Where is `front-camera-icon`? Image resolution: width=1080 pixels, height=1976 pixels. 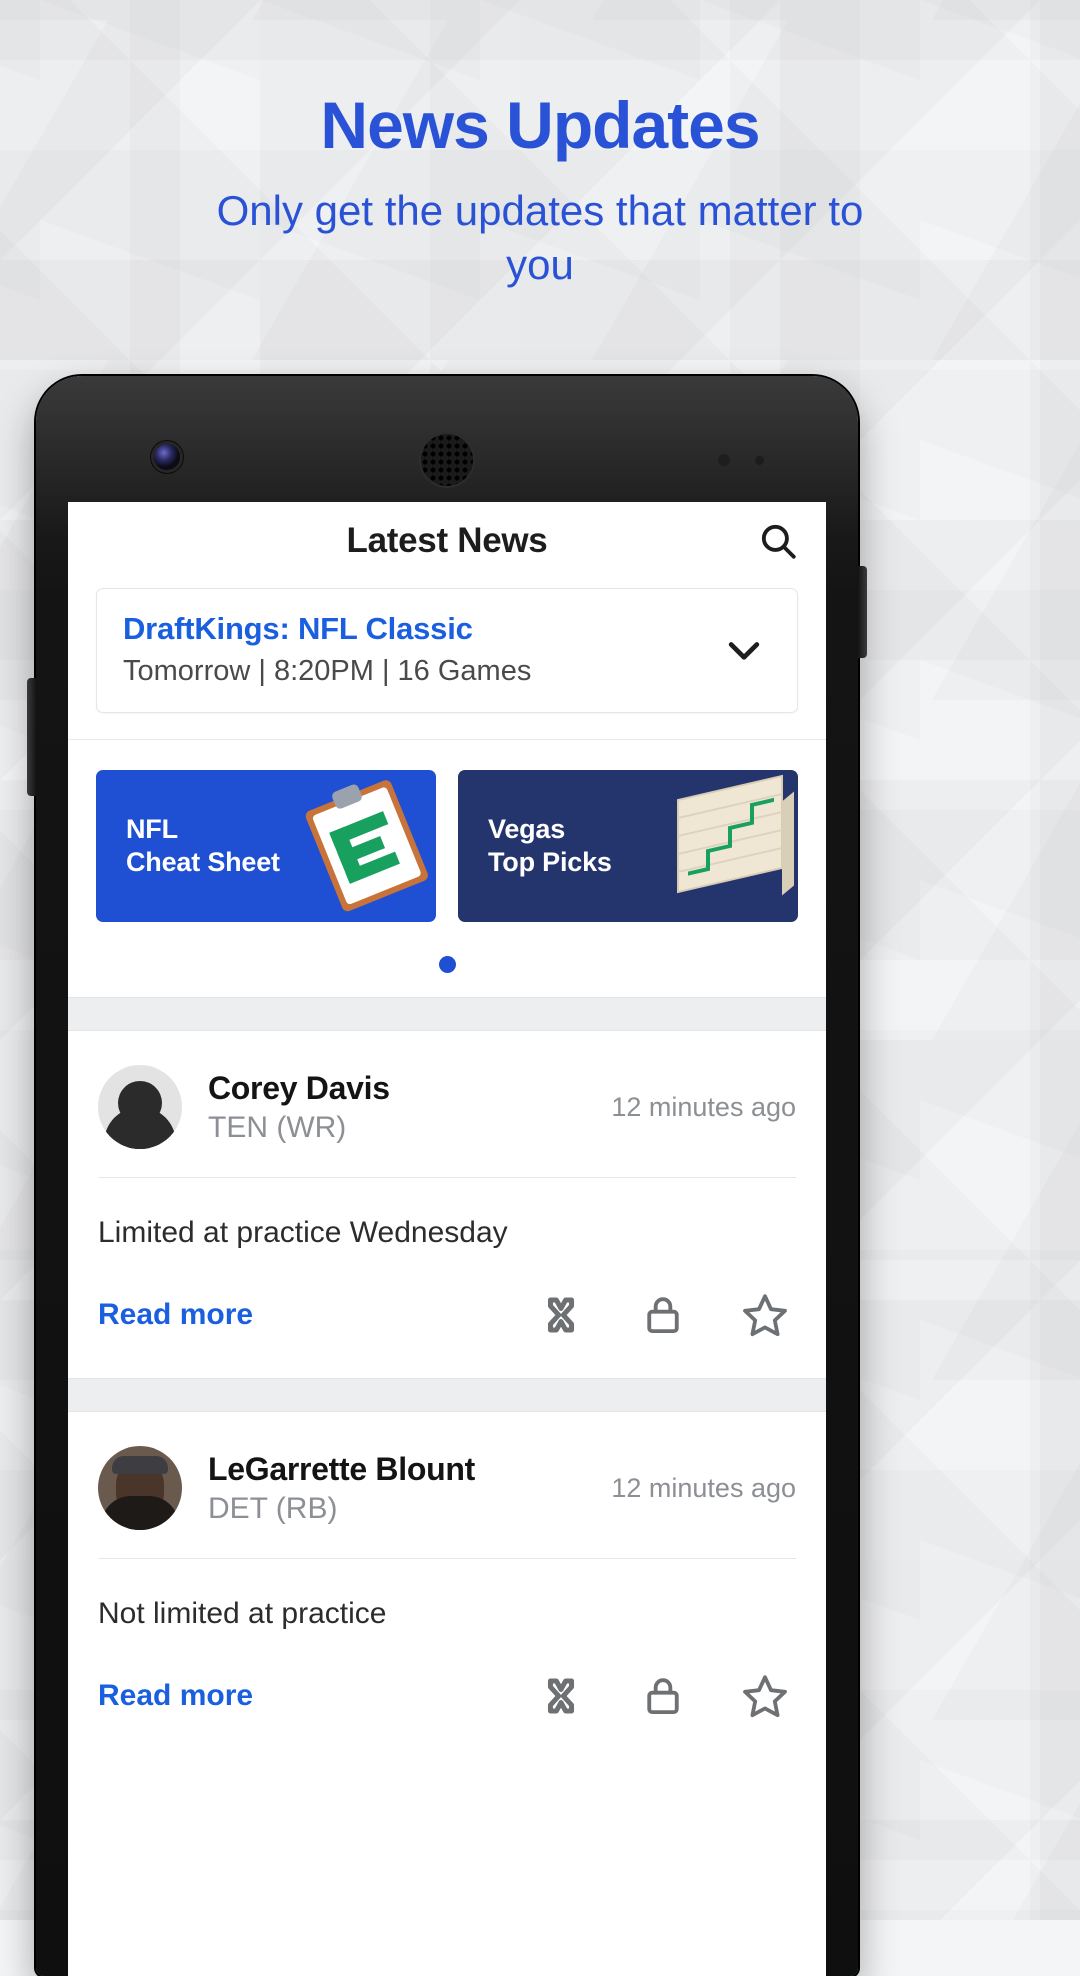 front-camera-icon is located at coordinates (167, 457).